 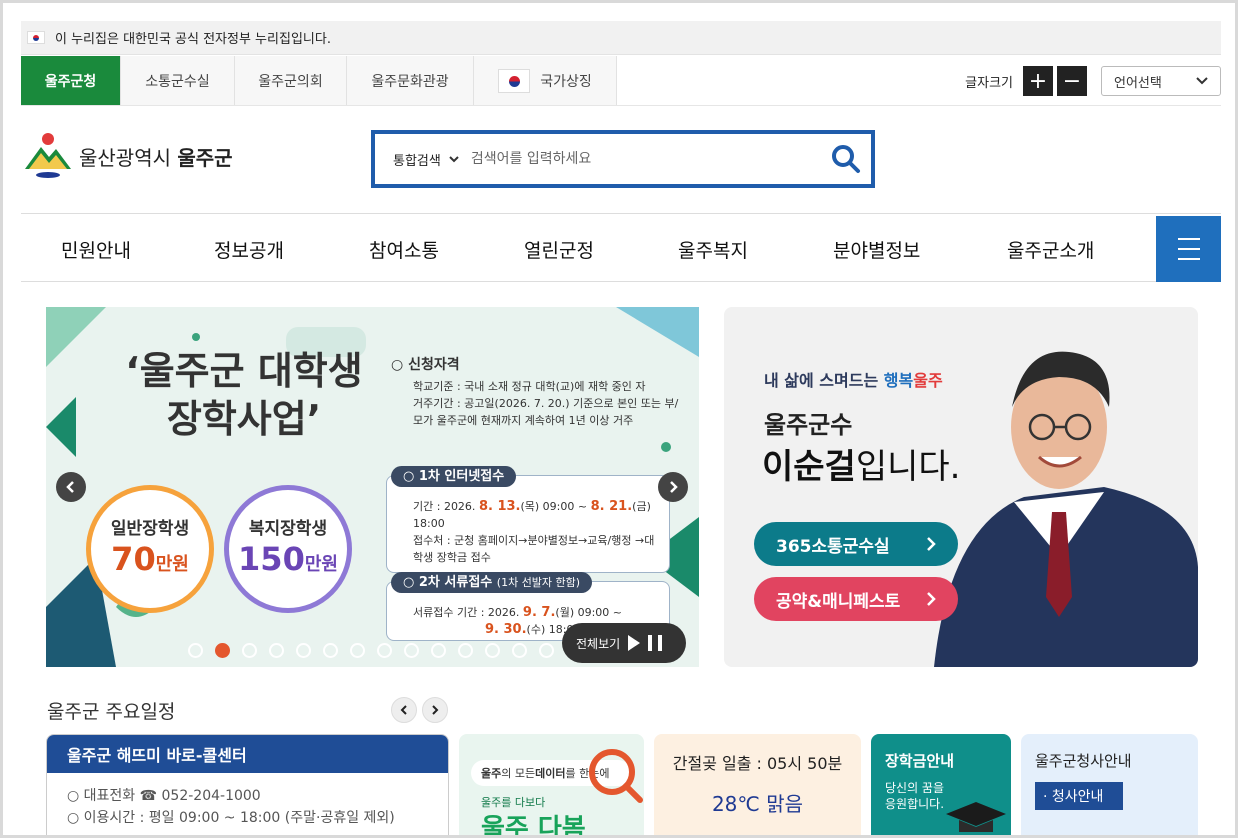 I want to click on call-center-hours: ○ 이용시간 : 평일 09:00 ~ 18:00 (주말·공휴일 제외), so click(x=231, y=818).